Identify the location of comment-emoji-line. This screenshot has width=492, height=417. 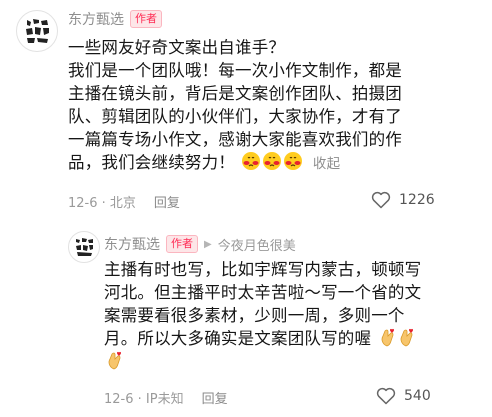
(296, 361).